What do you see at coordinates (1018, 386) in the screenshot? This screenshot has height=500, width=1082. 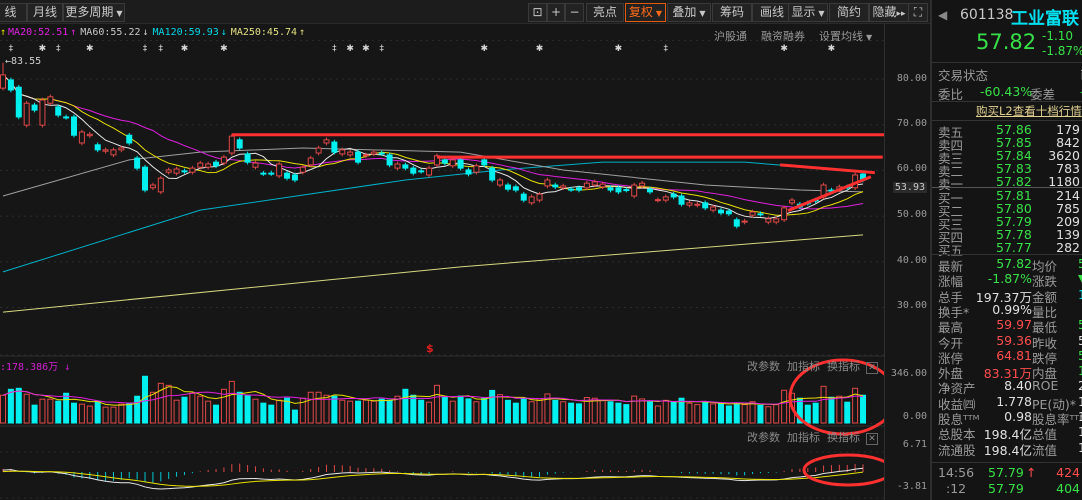 I see `stat-value: 8.40` at bounding box center [1018, 386].